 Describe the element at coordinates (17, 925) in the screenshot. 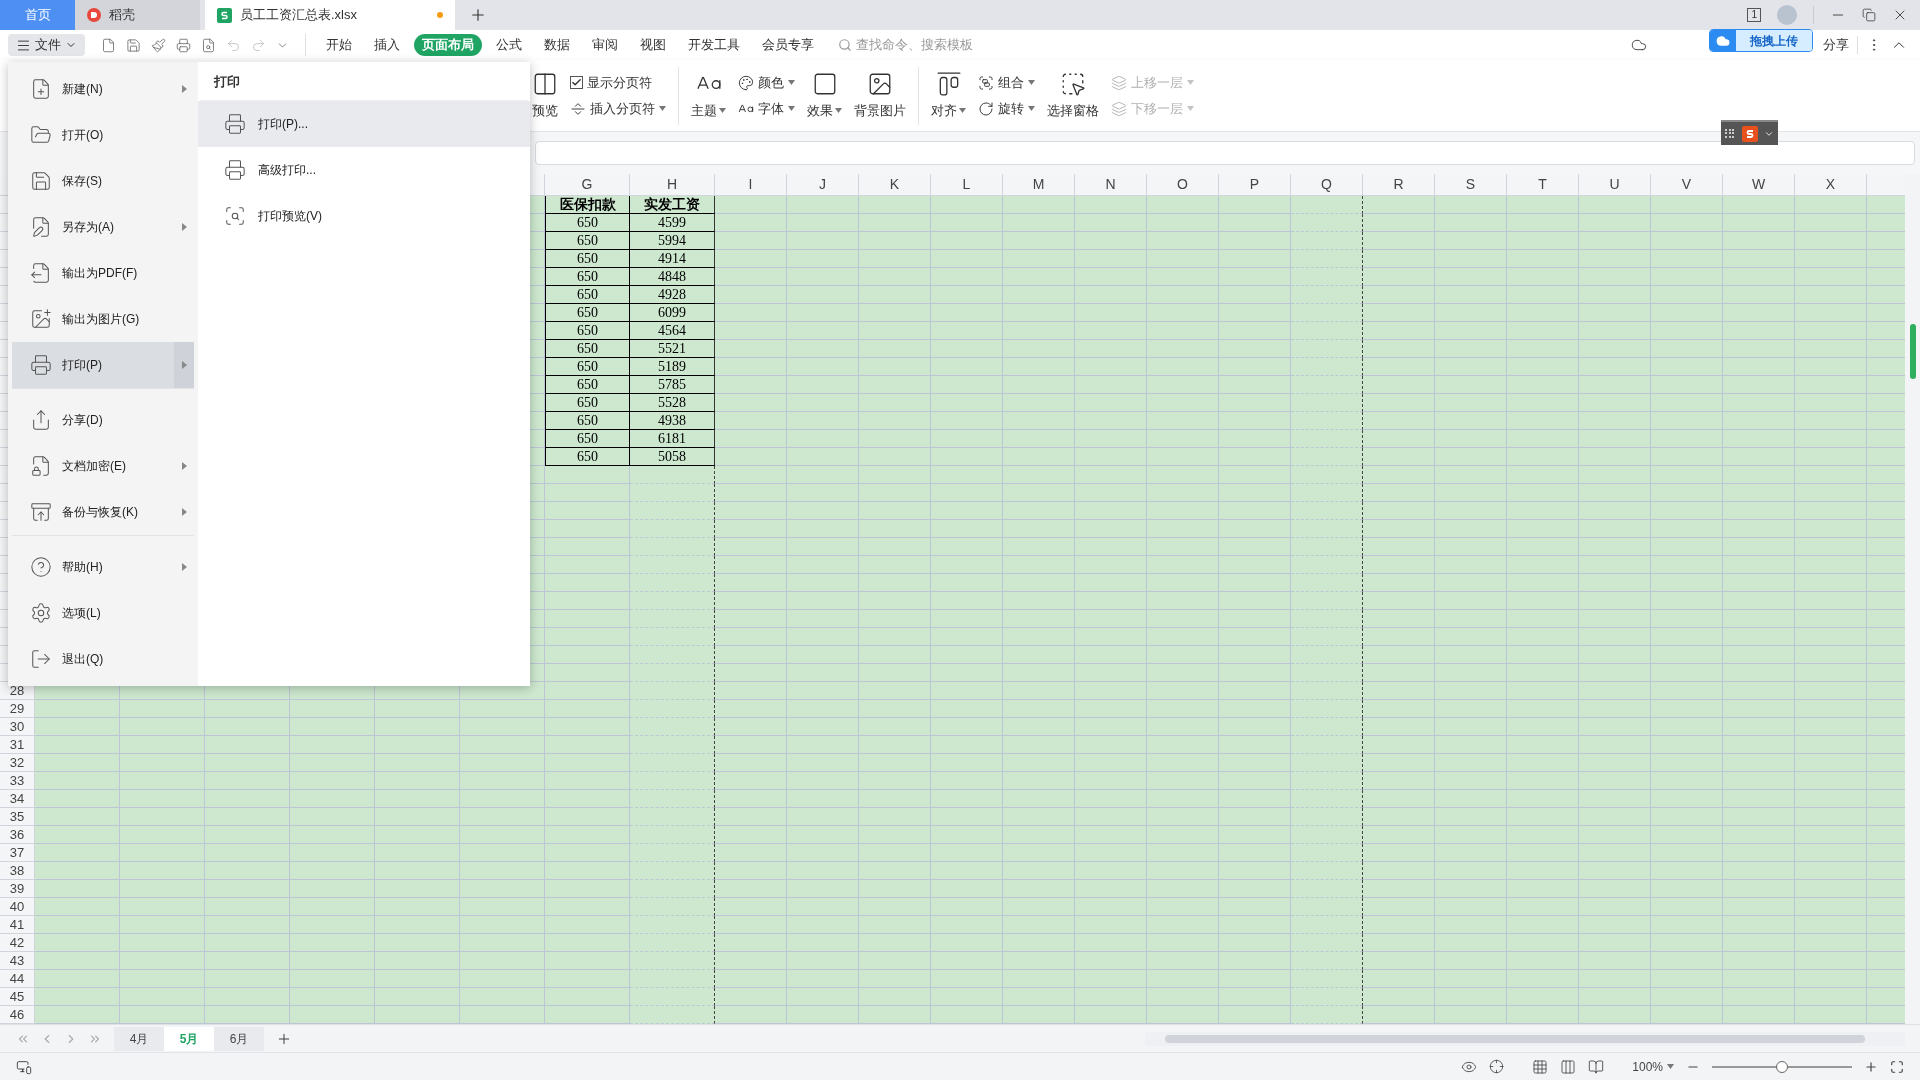

I see `row-header: 41` at that location.